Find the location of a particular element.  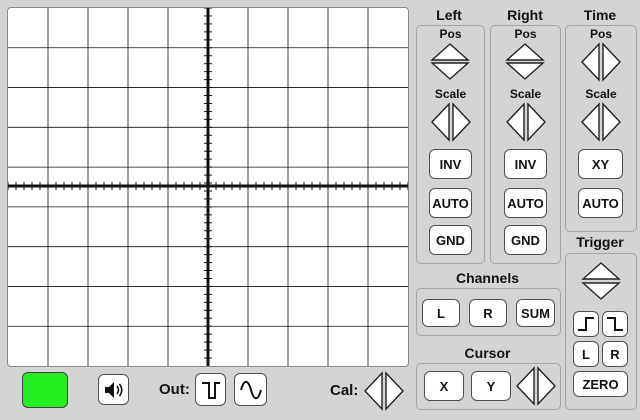

left-title: Left is located at coordinates (449, 15).